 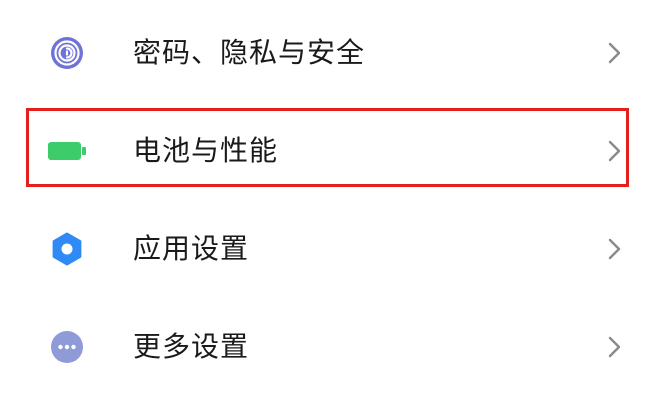 I want to click on settings-item-label: 密码、隐私与安全, so click(x=249, y=52).